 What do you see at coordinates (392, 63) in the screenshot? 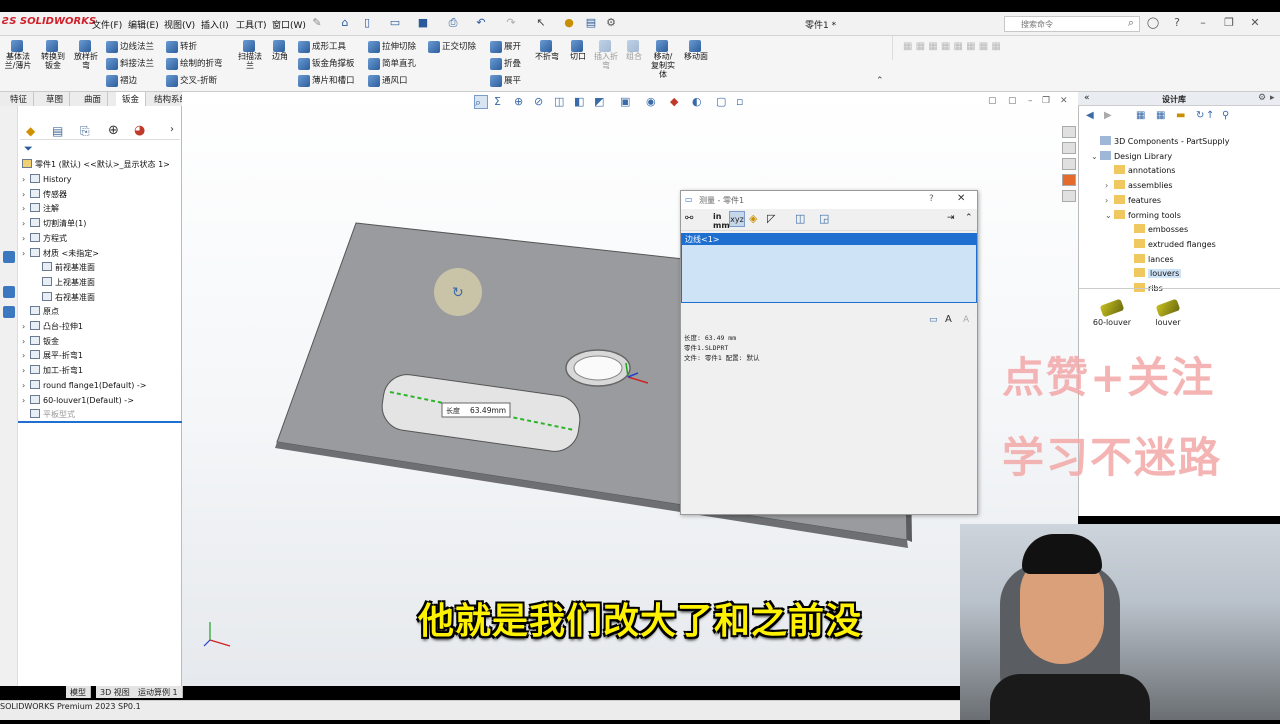
I see `simple-hole-button: 简单直孔` at bounding box center [392, 63].